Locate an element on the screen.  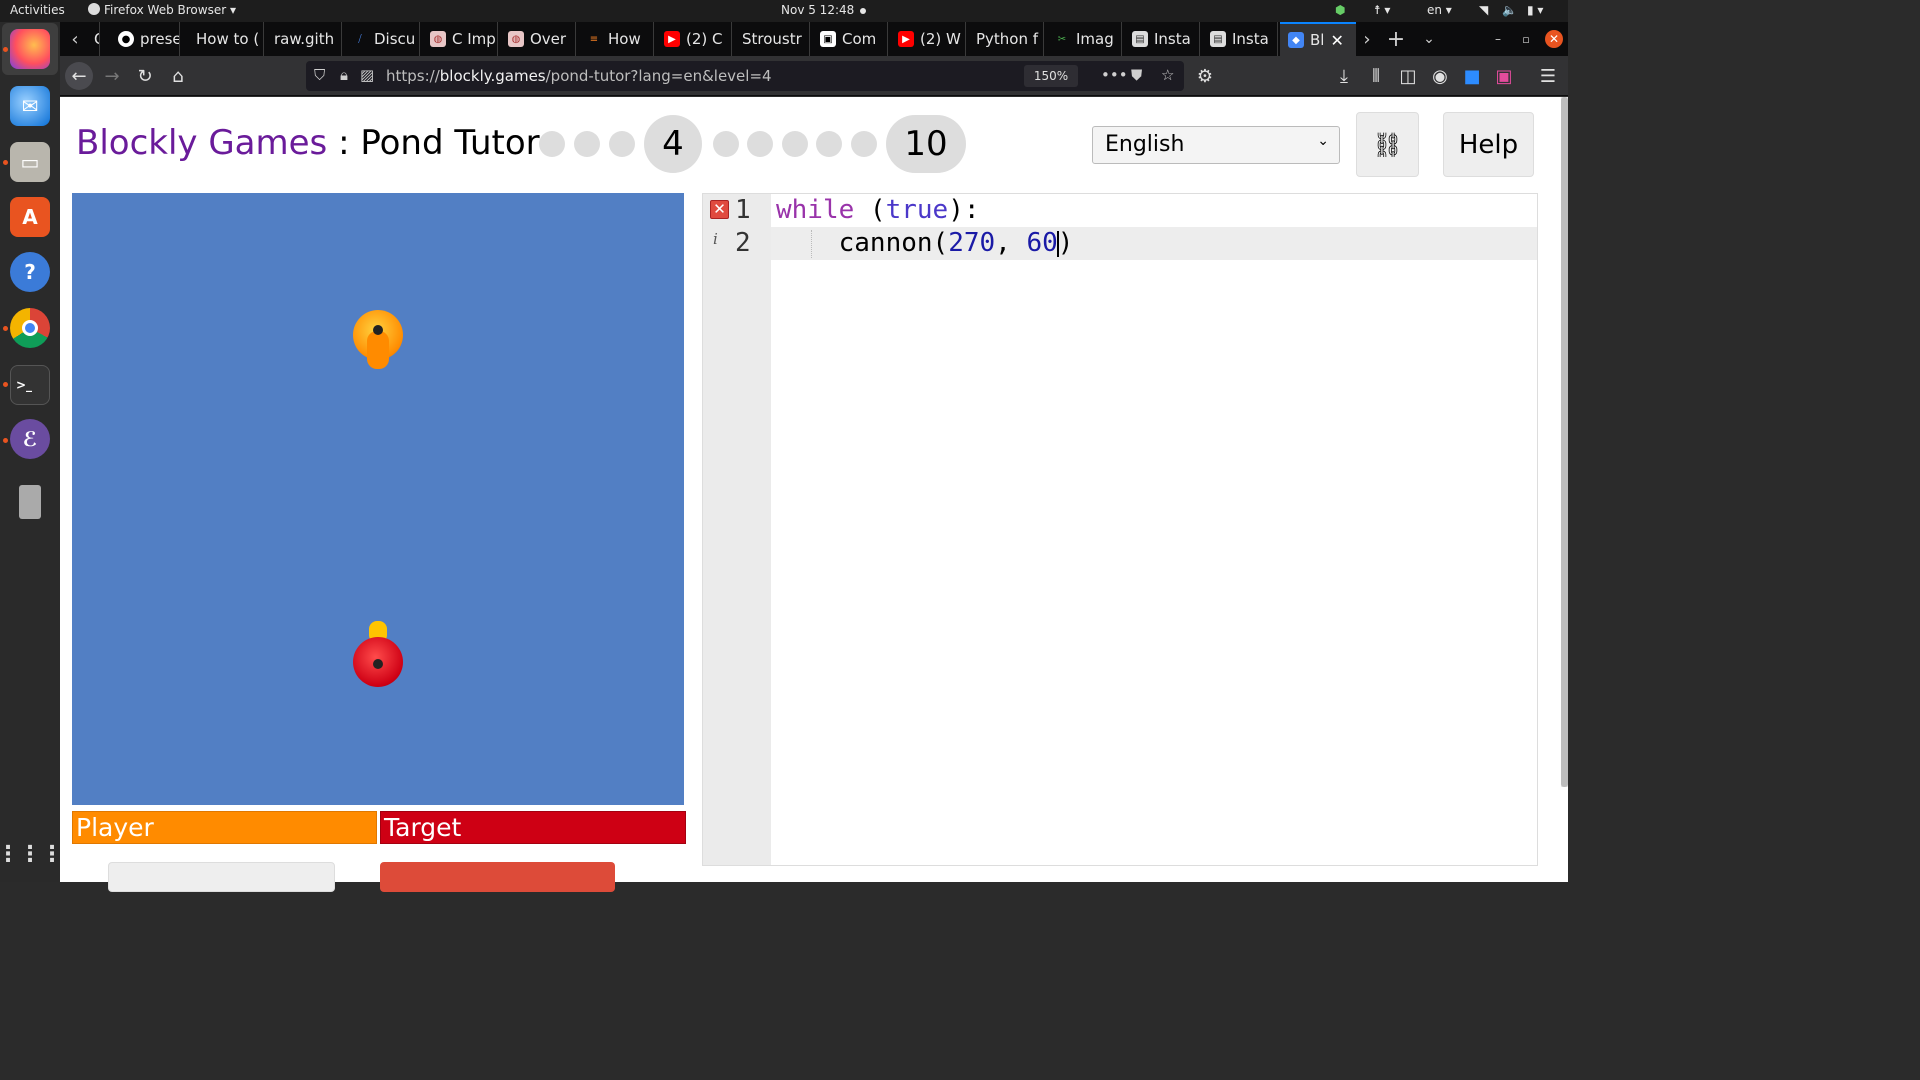
code-line-2: cannon(270, 60) is located at coordinates (925, 244).